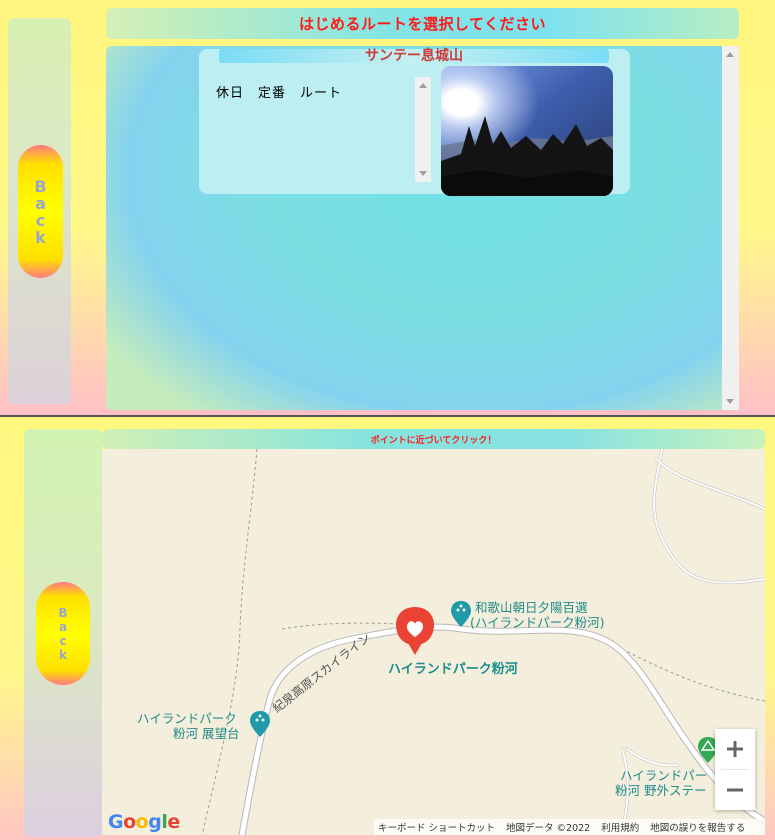 This screenshot has width=775, height=840. I want to click on minus-icon, so click(735, 790).